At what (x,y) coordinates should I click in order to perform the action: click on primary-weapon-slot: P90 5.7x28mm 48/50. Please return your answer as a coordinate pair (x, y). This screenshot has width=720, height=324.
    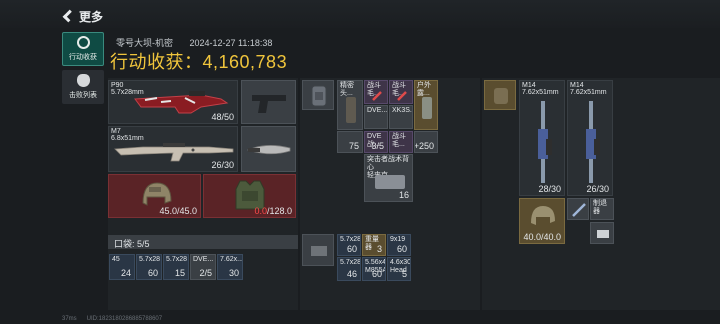
    Looking at the image, I should click on (173, 102).